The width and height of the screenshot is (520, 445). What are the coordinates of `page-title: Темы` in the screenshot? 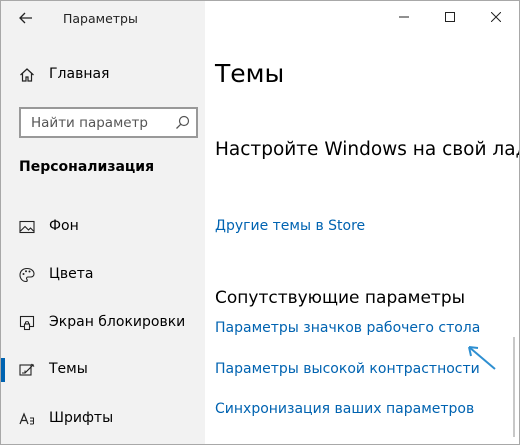 It's located at (250, 73).